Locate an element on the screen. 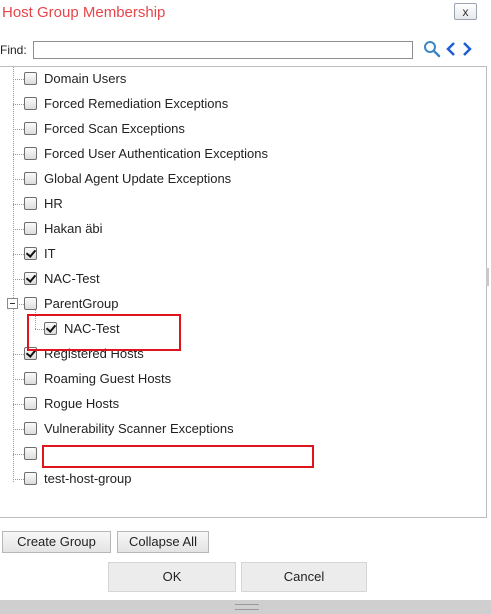 This screenshot has height=614, width=491. tree-item-vulnerability-scanner-exceptions: Vulnerability Scanner Exceptions is located at coordinates (240, 429).